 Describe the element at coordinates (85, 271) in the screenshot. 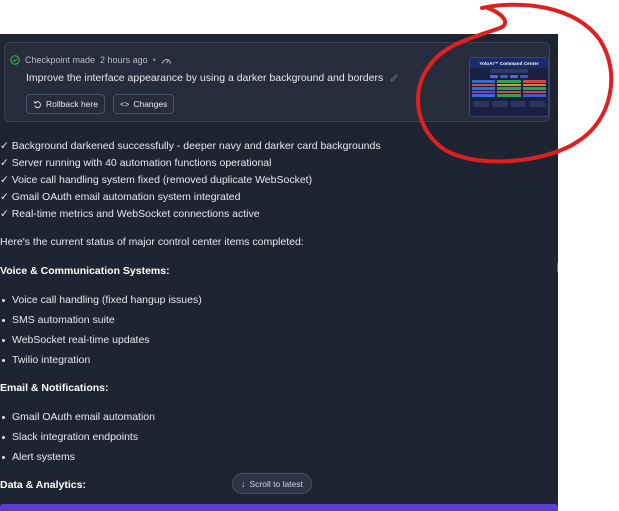

I see `section-heading: Voice & Communication Systems:` at that location.